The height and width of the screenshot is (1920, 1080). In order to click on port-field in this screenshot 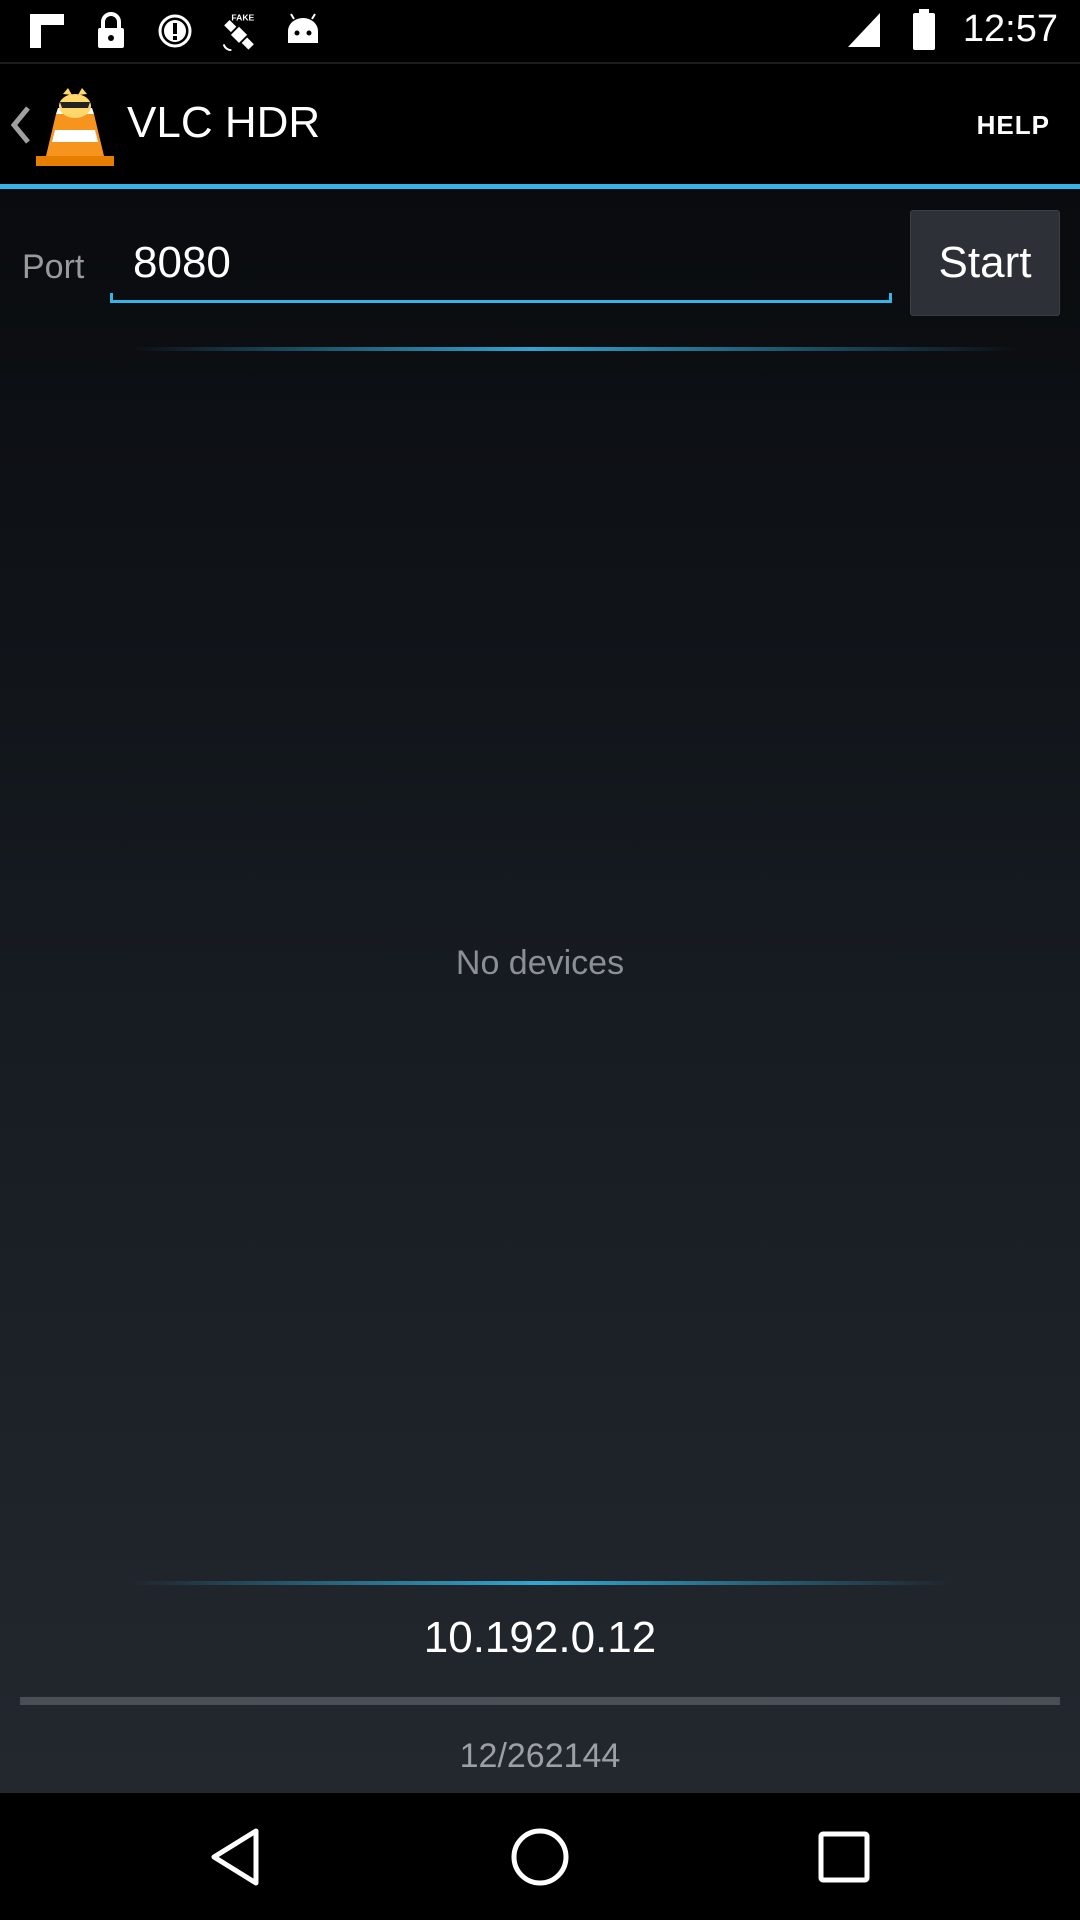, I will do `click(501, 270)`.